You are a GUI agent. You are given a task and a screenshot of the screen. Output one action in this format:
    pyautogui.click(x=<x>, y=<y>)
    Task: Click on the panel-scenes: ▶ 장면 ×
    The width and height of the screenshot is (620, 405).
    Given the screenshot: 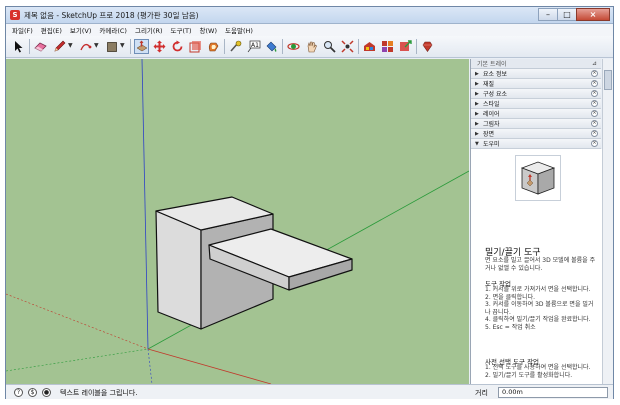 What is the action you would take?
    pyautogui.click(x=536, y=134)
    